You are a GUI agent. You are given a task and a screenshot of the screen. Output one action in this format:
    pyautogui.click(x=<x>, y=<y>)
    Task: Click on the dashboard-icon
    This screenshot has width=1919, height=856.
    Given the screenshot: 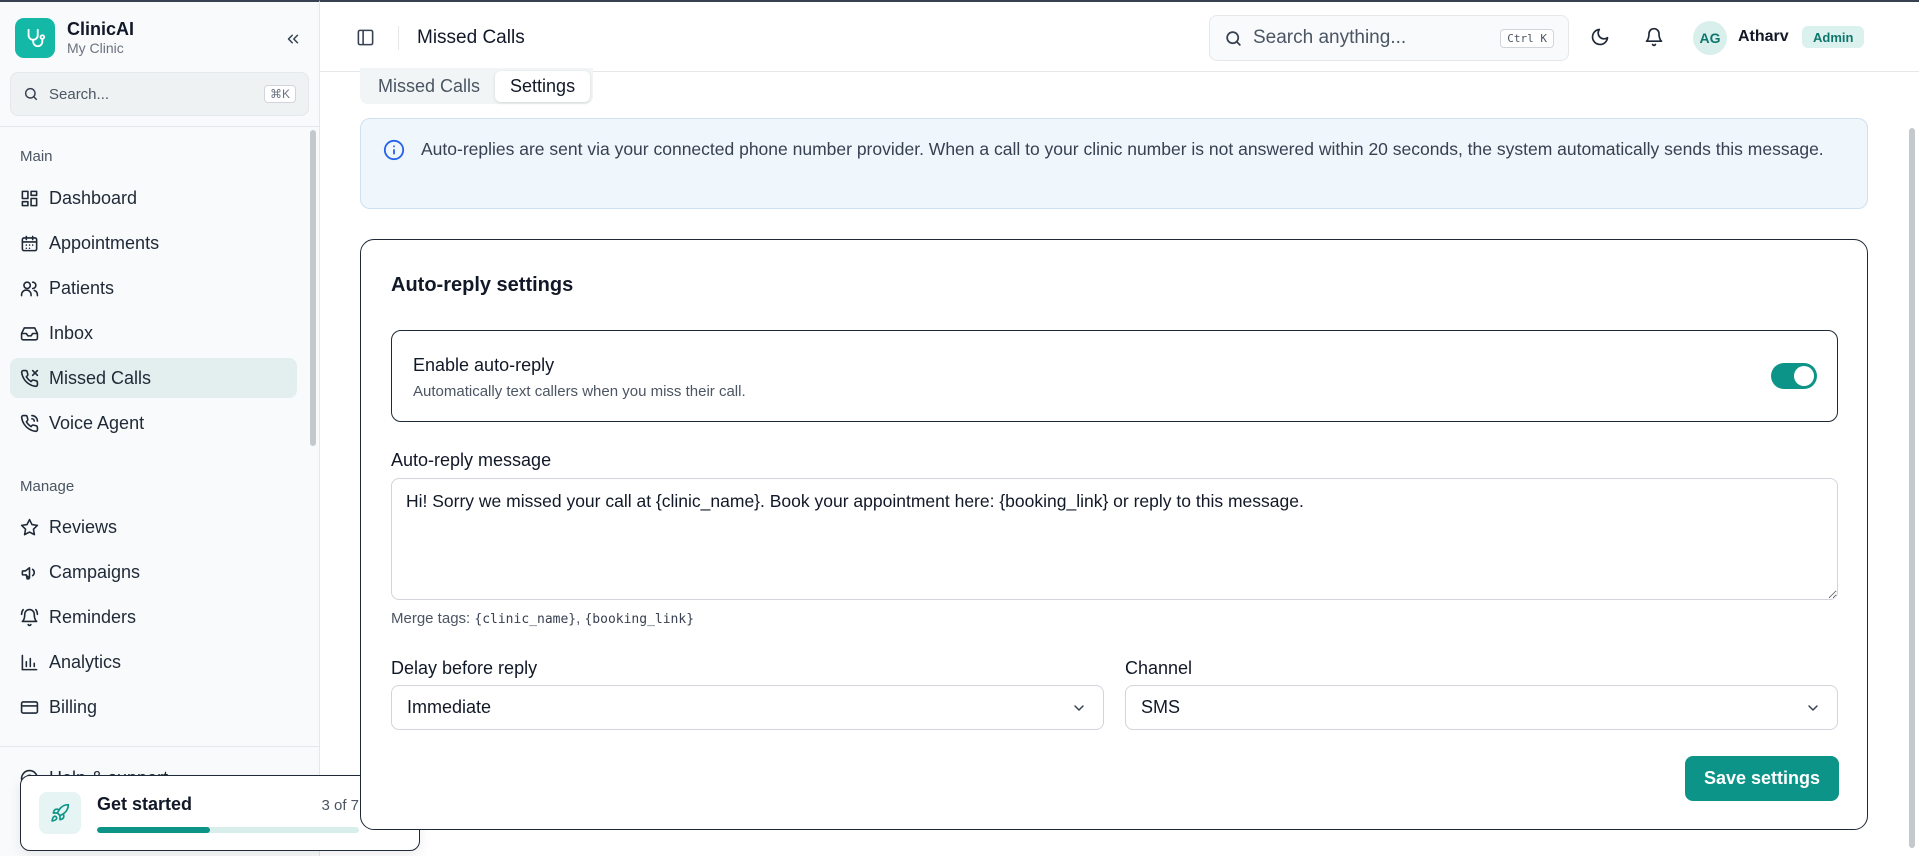 What is the action you would take?
    pyautogui.click(x=29, y=198)
    